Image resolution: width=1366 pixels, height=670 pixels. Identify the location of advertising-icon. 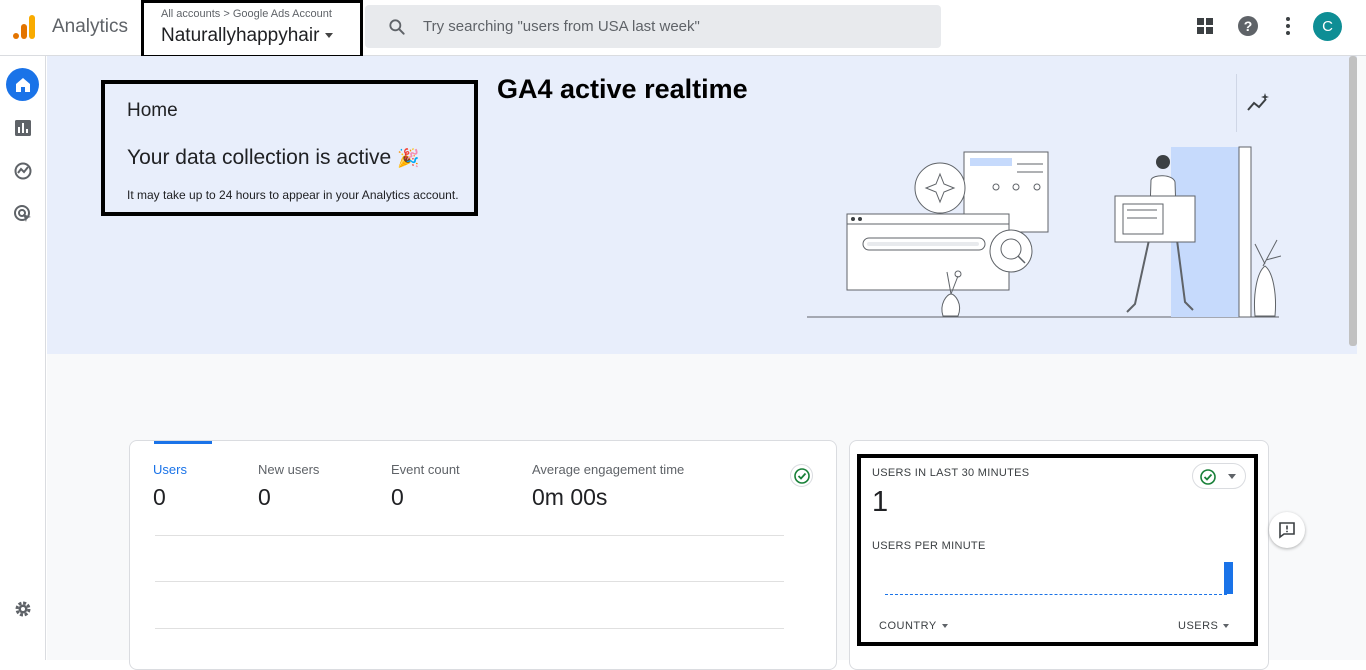
(22, 213).